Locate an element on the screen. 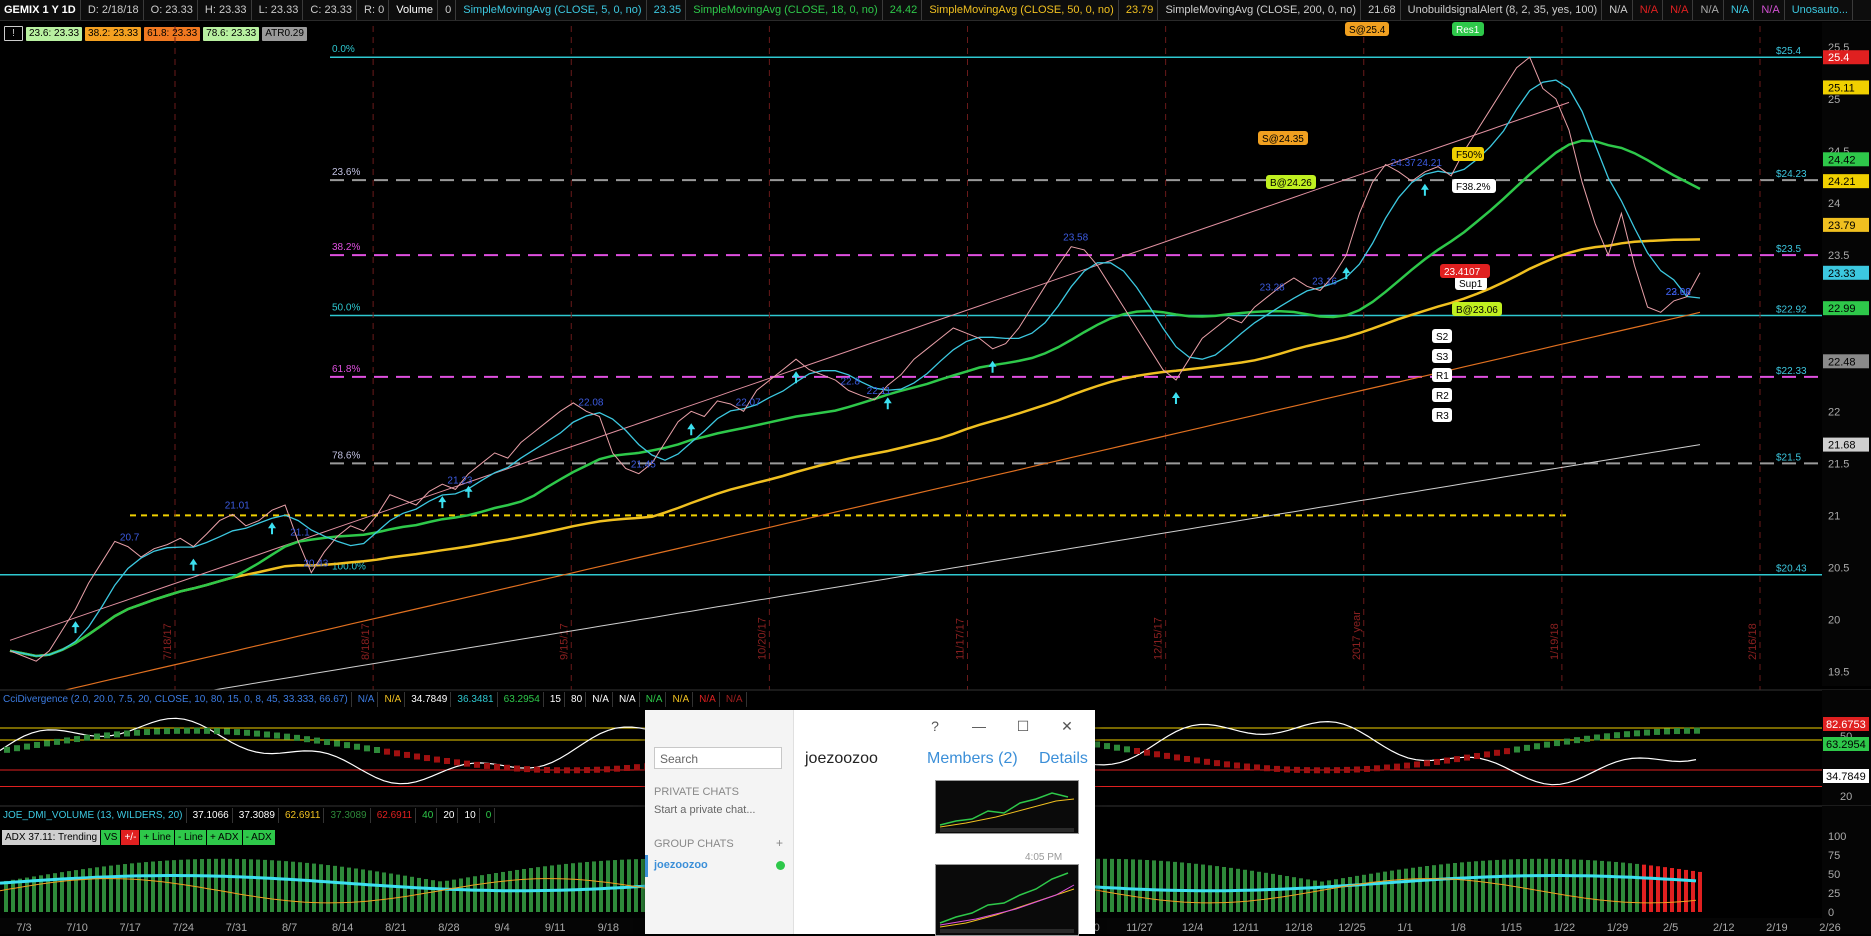 The width and height of the screenshot is (1871, 936). dmi-indicator-name: JOE_DMI_VOLUME (13, WILDERS, 20) is located at coordinates (93, 815).